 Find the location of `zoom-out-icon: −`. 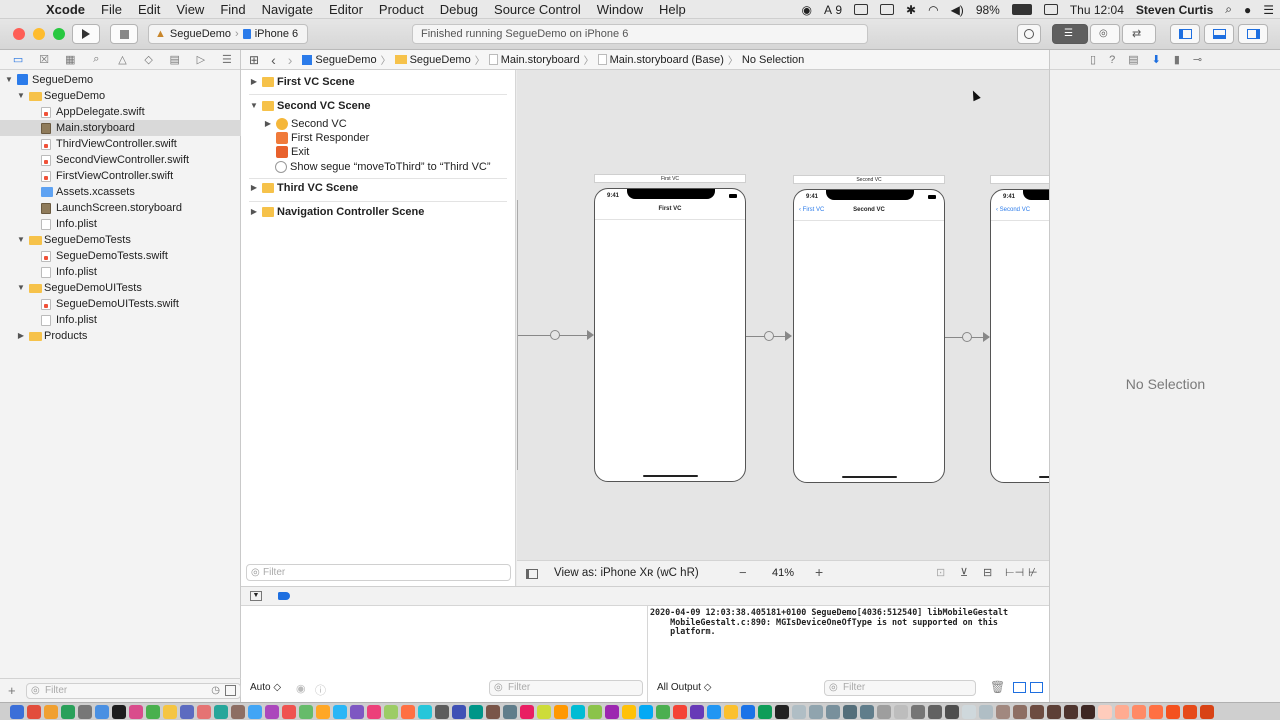

zoom-out-icon: − is located at coordinates (743, 572).